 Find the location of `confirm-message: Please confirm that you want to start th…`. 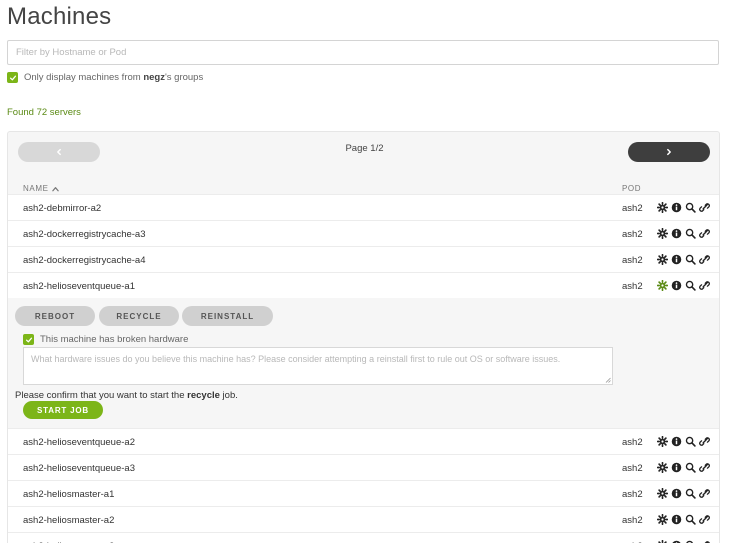

confirm-message: Please confirm that you want to start th… is located at coordinates (126, 395).